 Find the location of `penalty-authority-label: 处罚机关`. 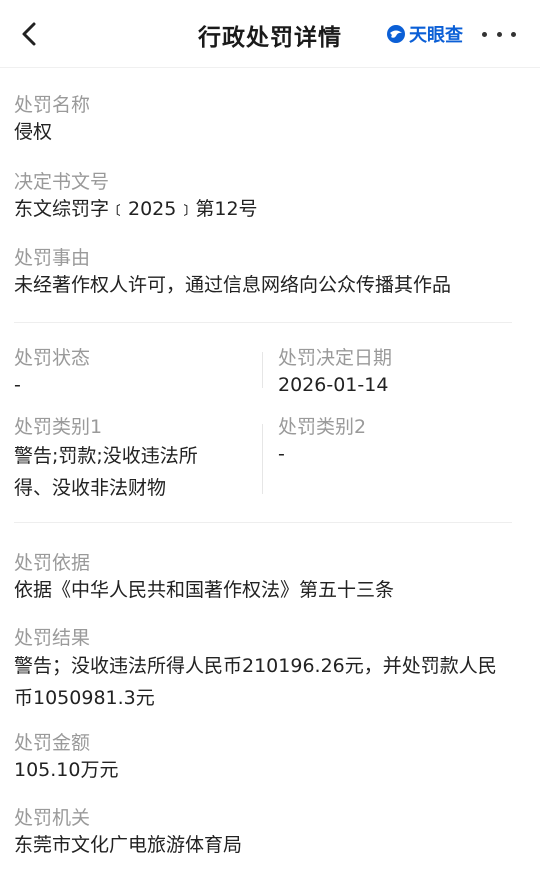

penalty-authority-label: 处罚机关 is located at coordinates (52, 818).